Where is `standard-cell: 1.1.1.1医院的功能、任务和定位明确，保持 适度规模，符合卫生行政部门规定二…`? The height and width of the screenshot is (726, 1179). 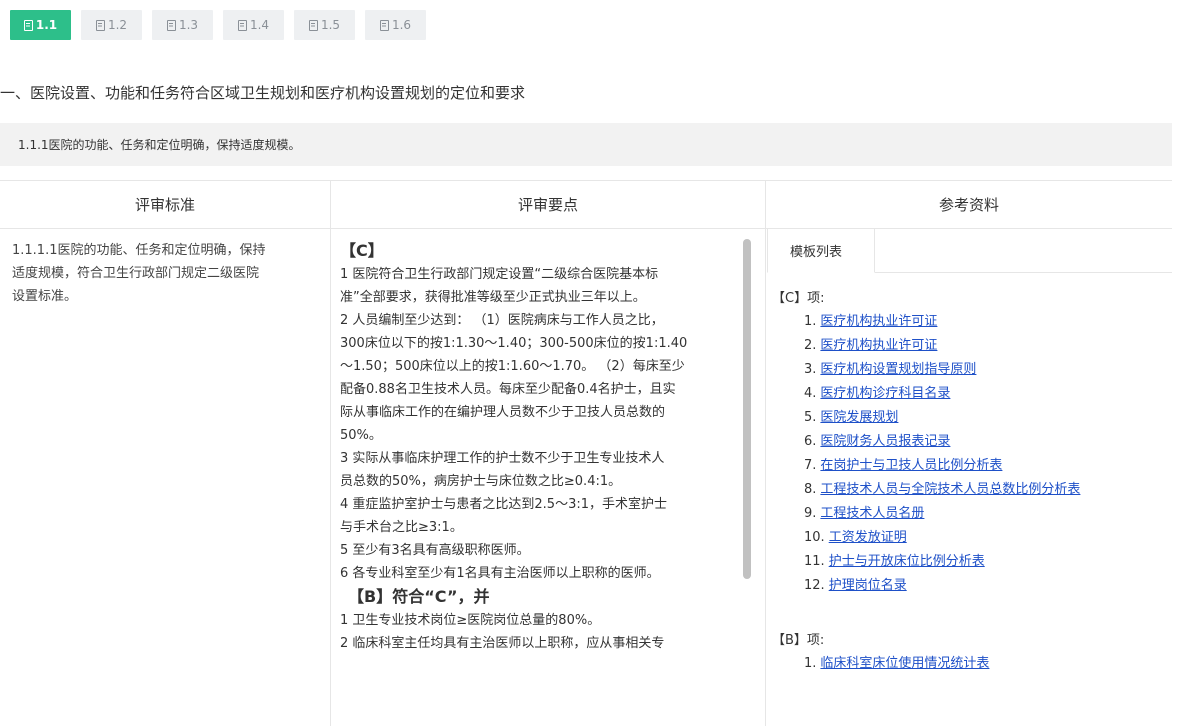 standard-cell: 1.1.1.1医院的功能、任务和定位明确，保持 适度规模，符合卫生行政部门规定二… is located at coordinates (164, 273).